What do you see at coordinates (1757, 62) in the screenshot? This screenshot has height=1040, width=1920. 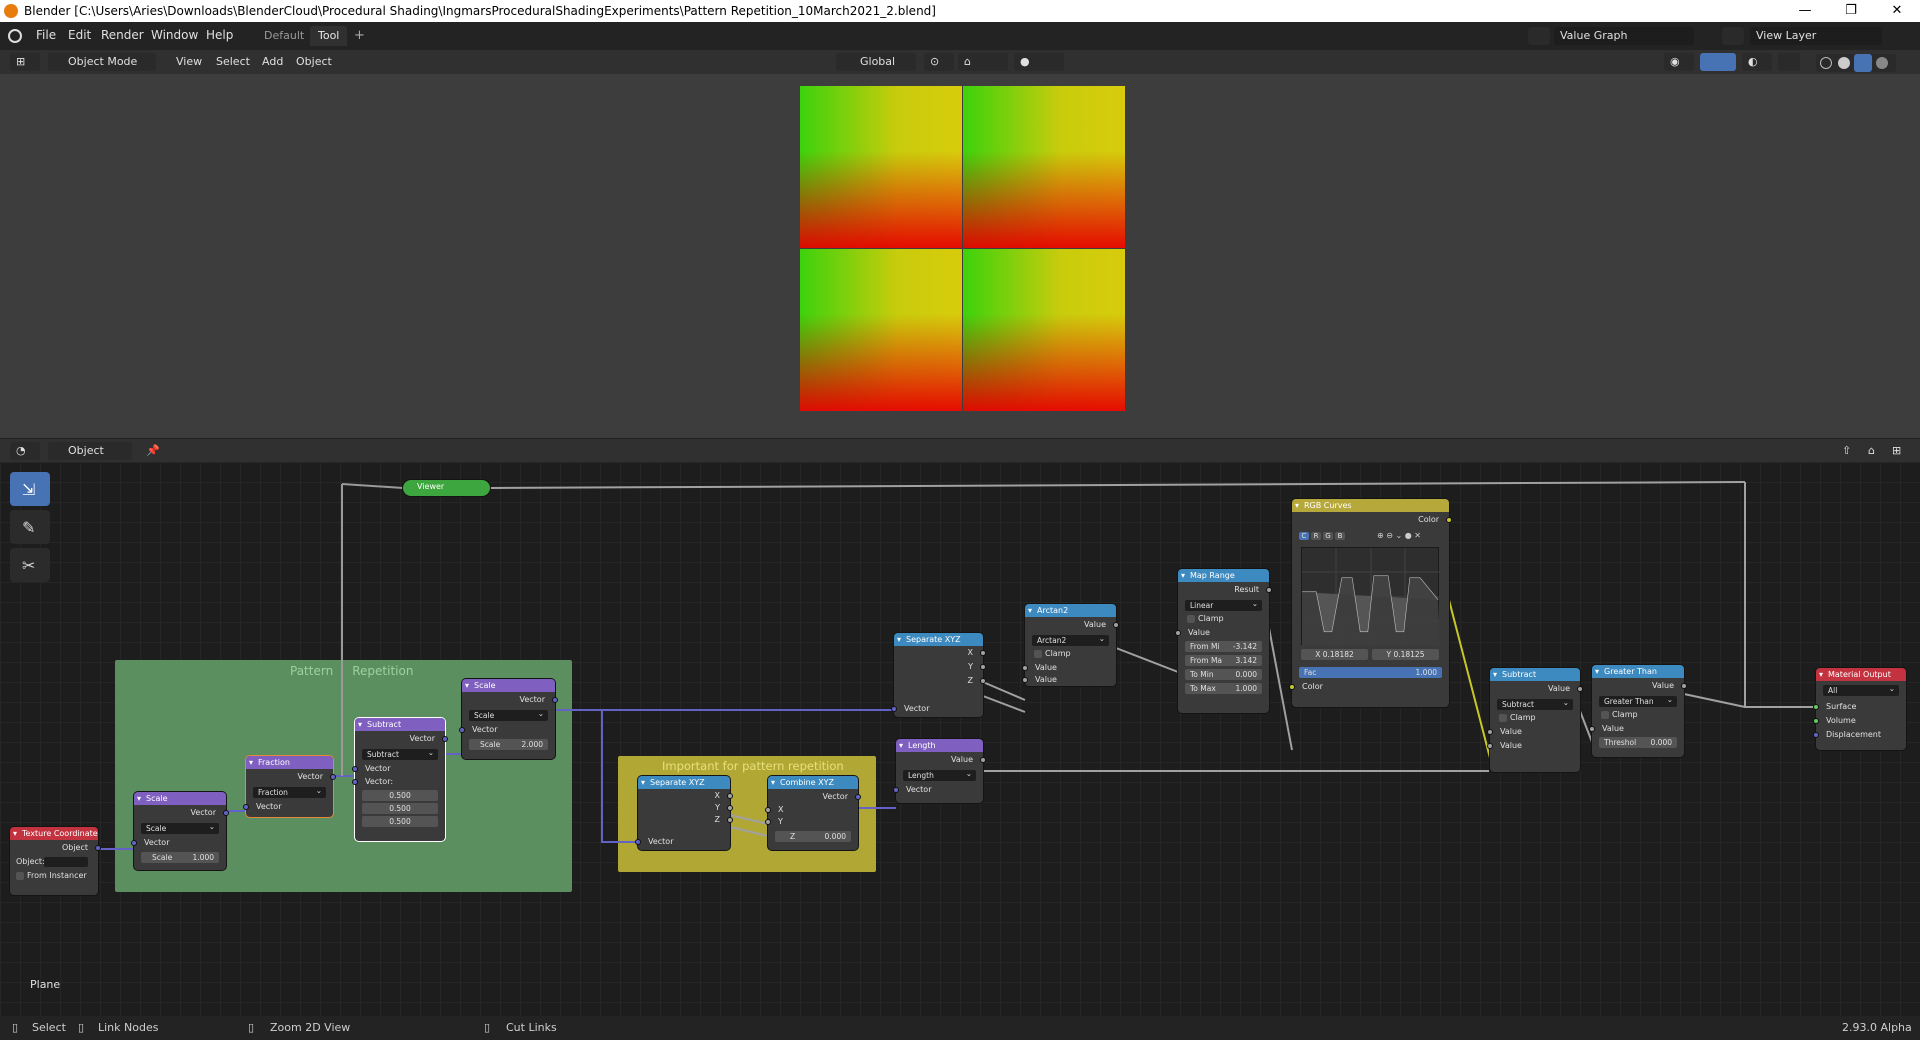 I see `overlay-icon: ◐` at bounding box center [1757, 62].